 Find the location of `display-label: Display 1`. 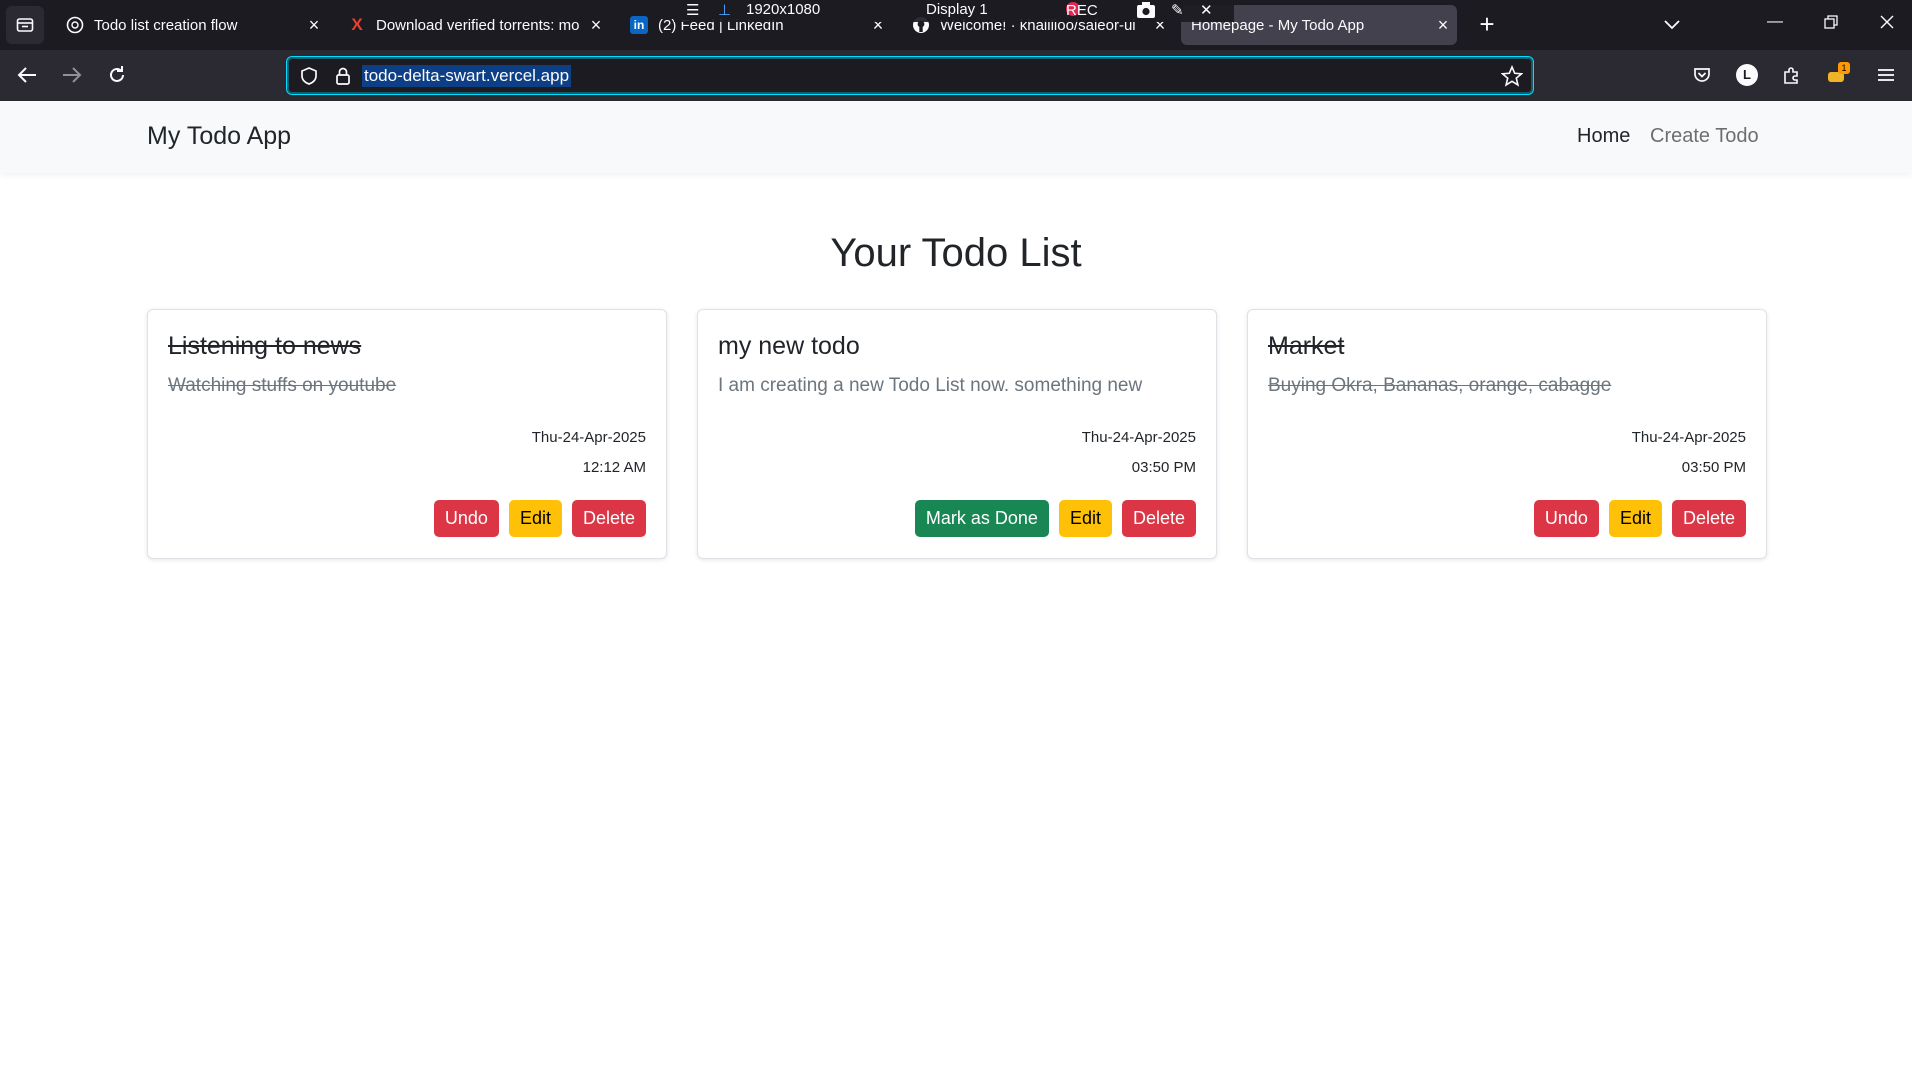

display-label: Display 1 is located at coordinates (957, 9).